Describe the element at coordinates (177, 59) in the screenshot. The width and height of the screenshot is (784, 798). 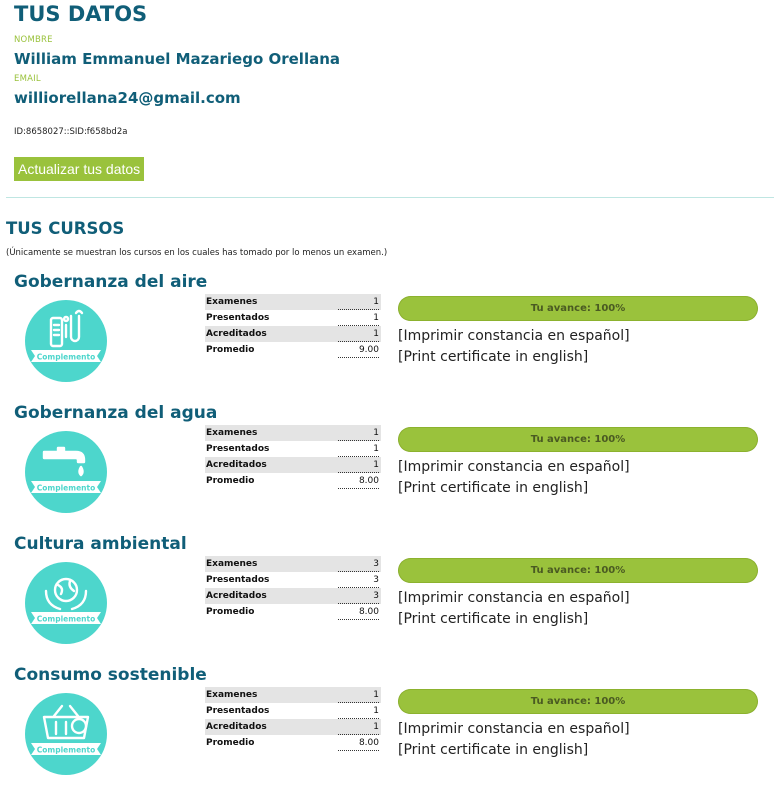
I see `user-name: William Emmanuel Mazariego Orellana` at that location.